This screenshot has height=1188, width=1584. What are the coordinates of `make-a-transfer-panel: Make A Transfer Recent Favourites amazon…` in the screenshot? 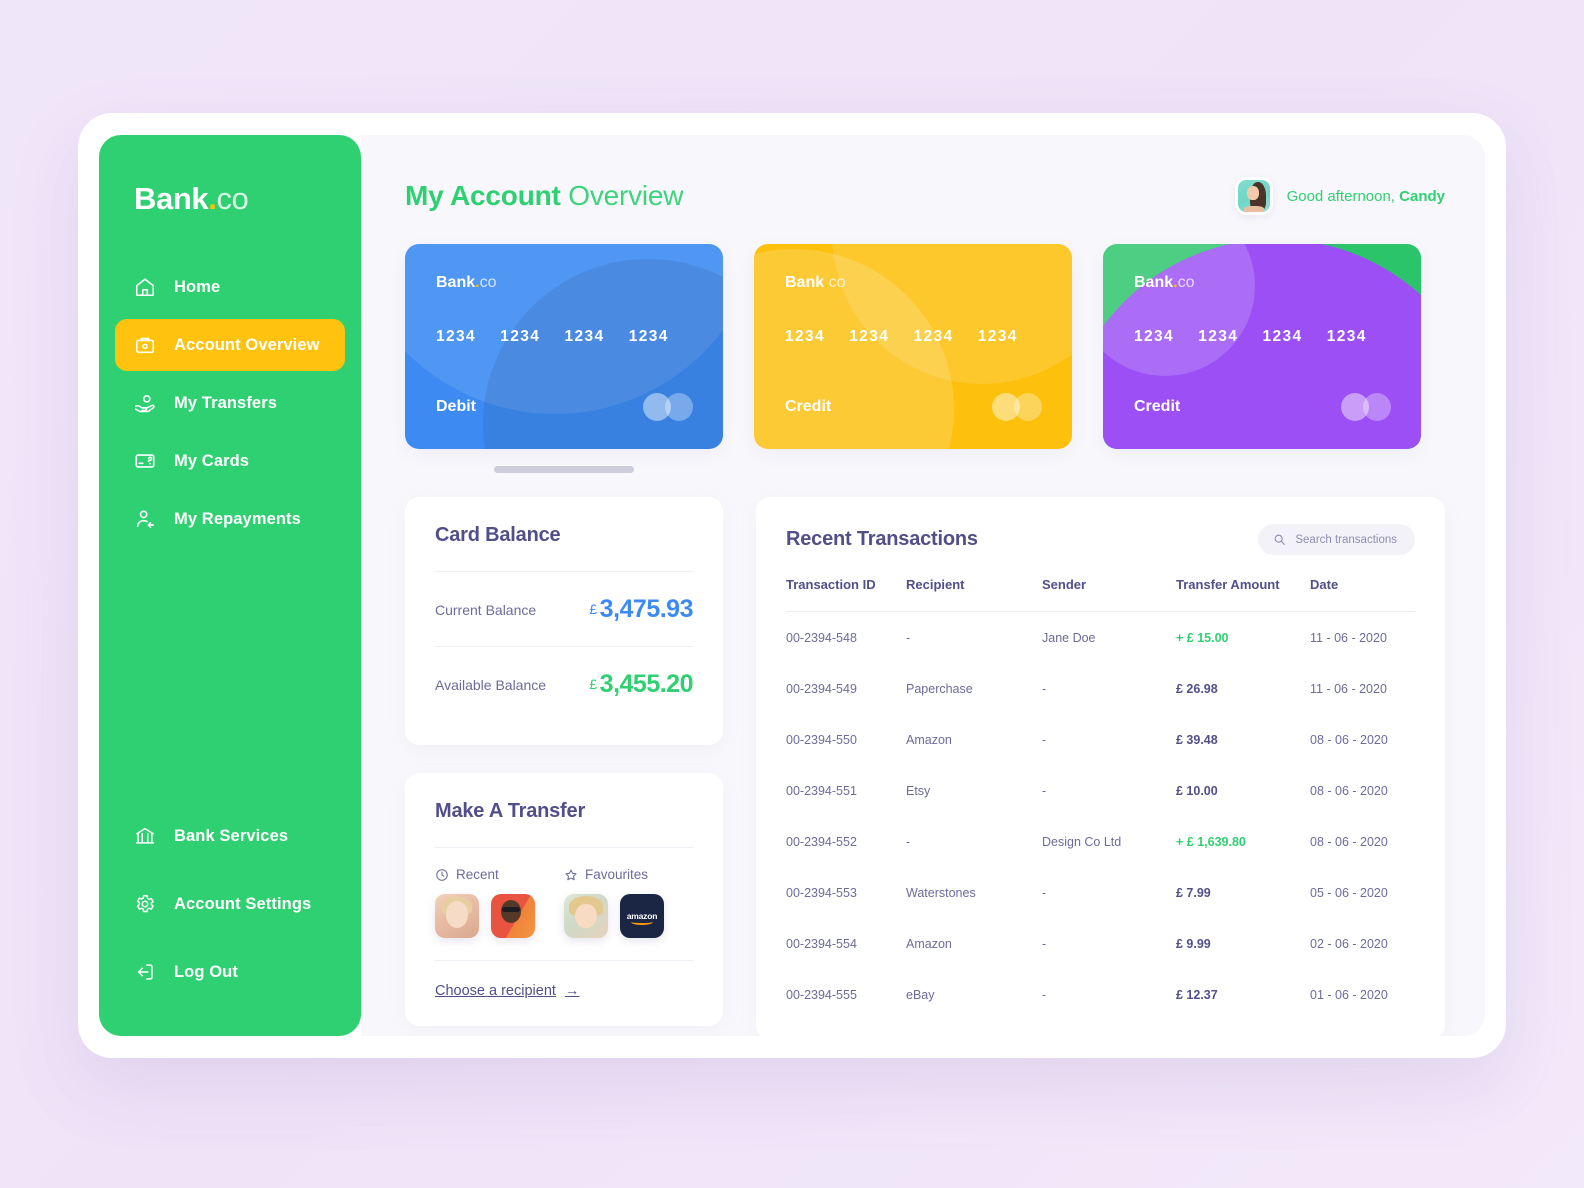 It's located at (564, 899).